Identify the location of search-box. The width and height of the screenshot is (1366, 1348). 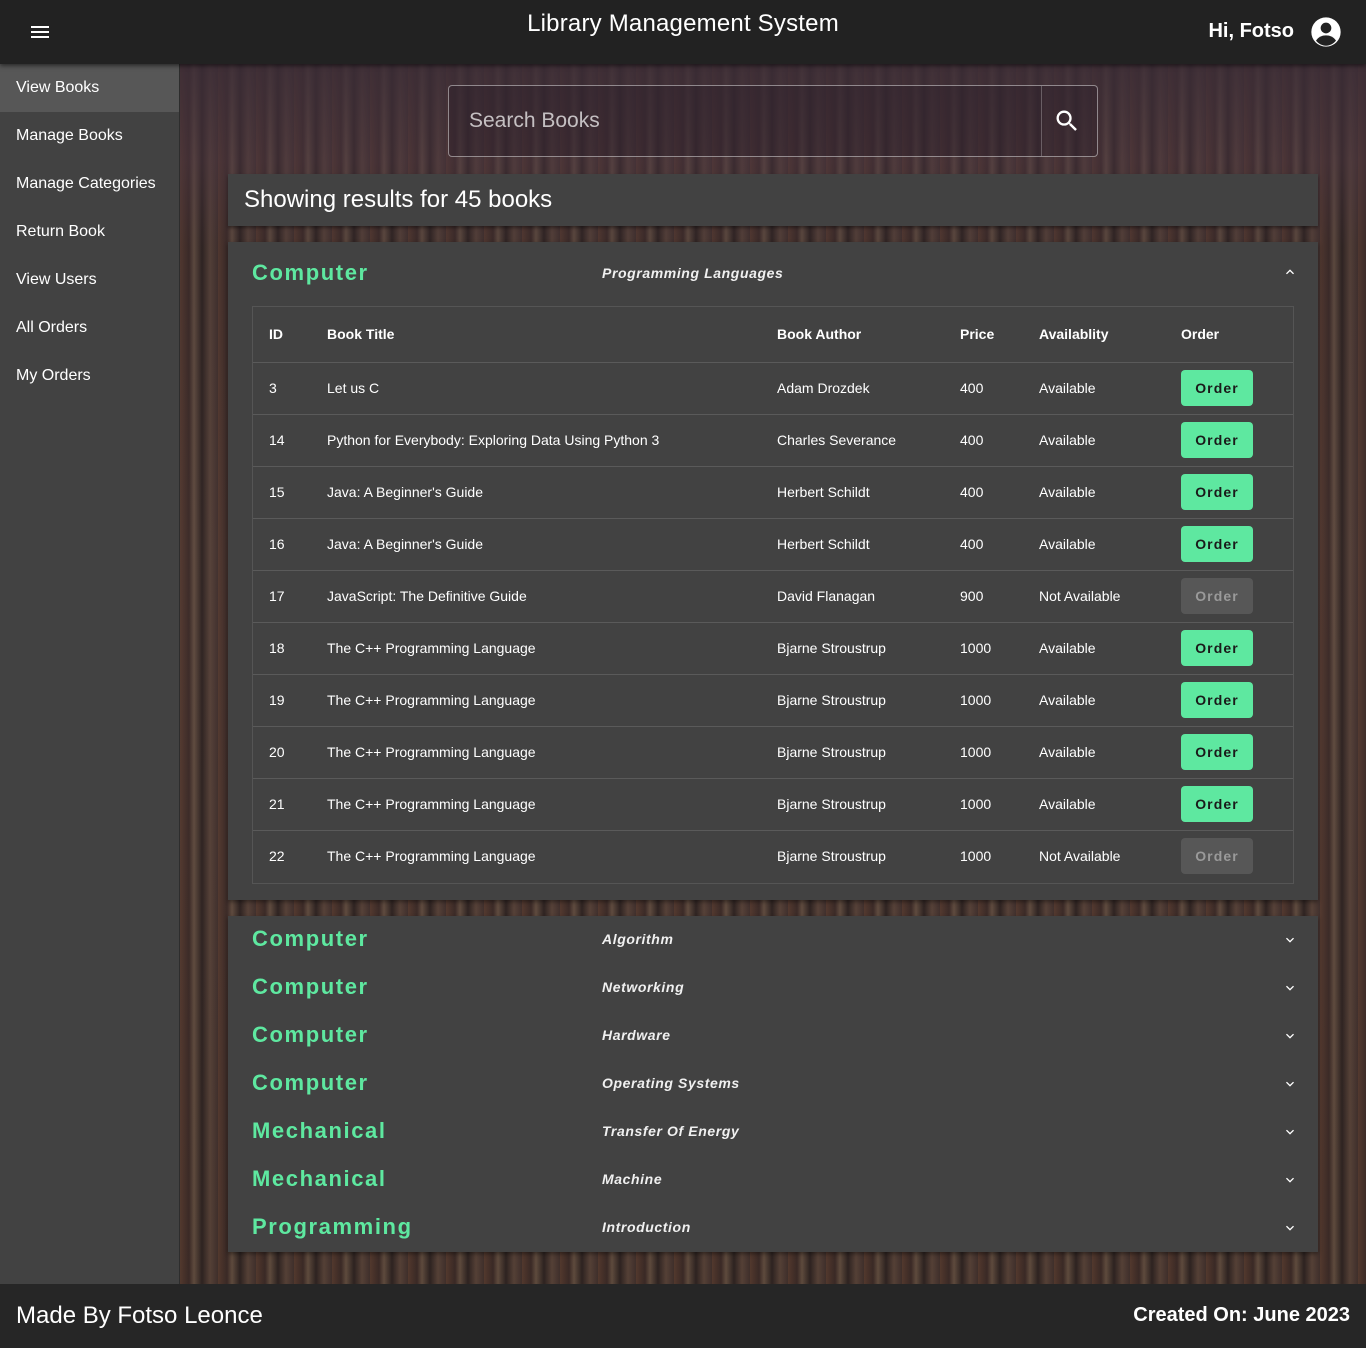
(773, 121).